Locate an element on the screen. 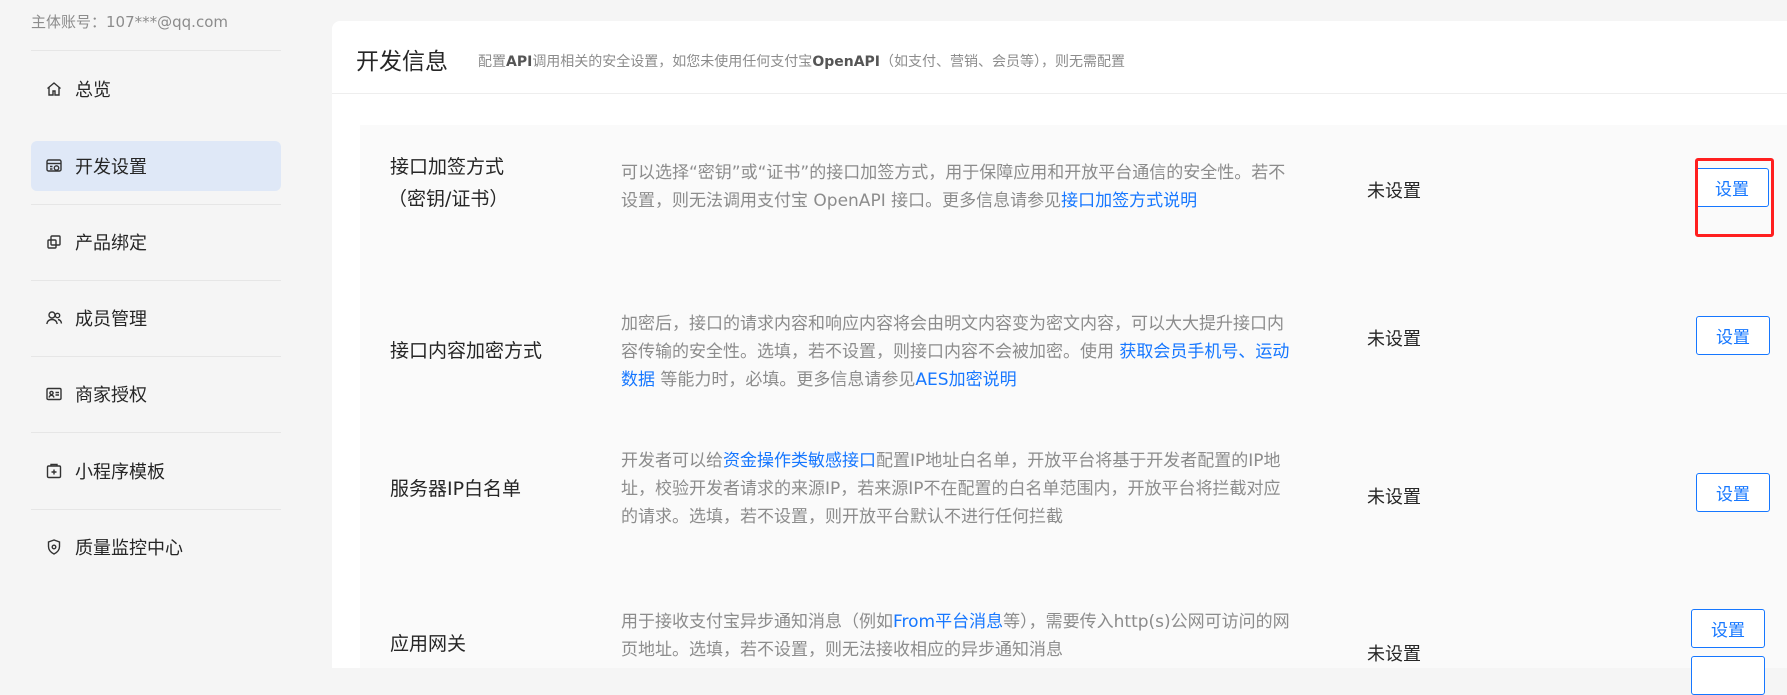 This screenshot has height=695, width=1787. content-encryption-set-button: 设置 is located at coordinates (1733, 335).